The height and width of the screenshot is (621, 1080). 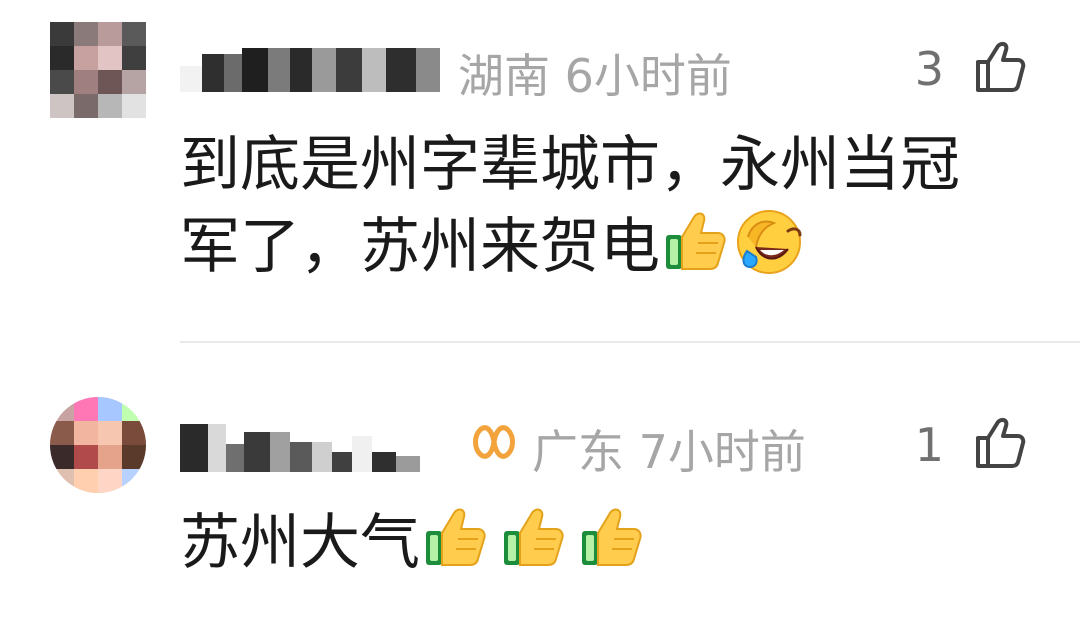 I want to click on vip-badge-icon, so click(x=494, y=442).